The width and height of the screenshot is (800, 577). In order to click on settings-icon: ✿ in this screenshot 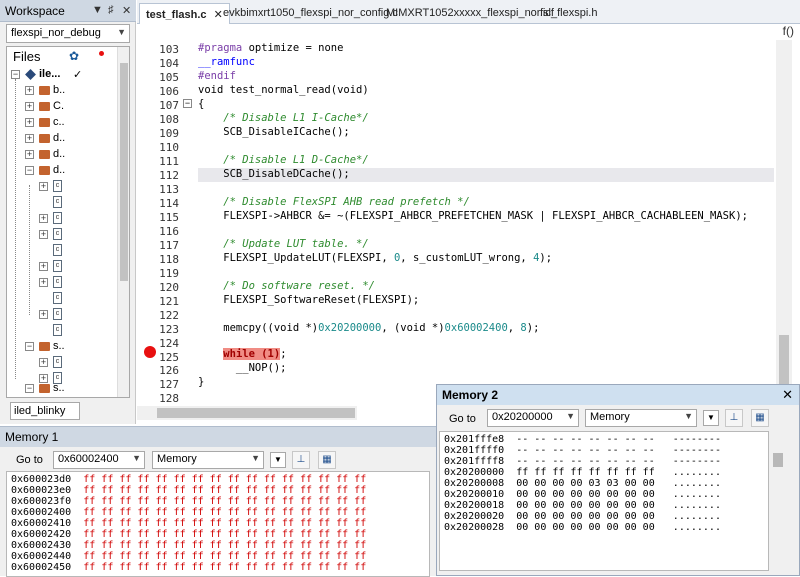, I will do `click(74, 56)`.